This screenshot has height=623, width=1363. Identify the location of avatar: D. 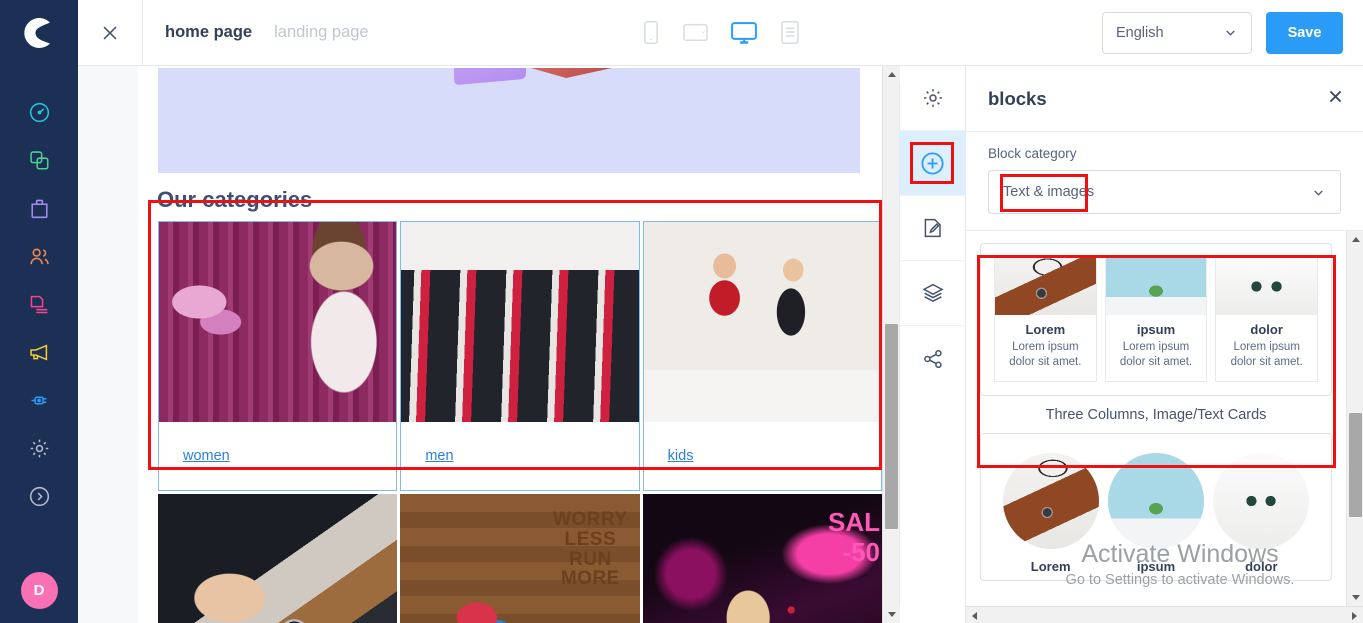
(39, 590).